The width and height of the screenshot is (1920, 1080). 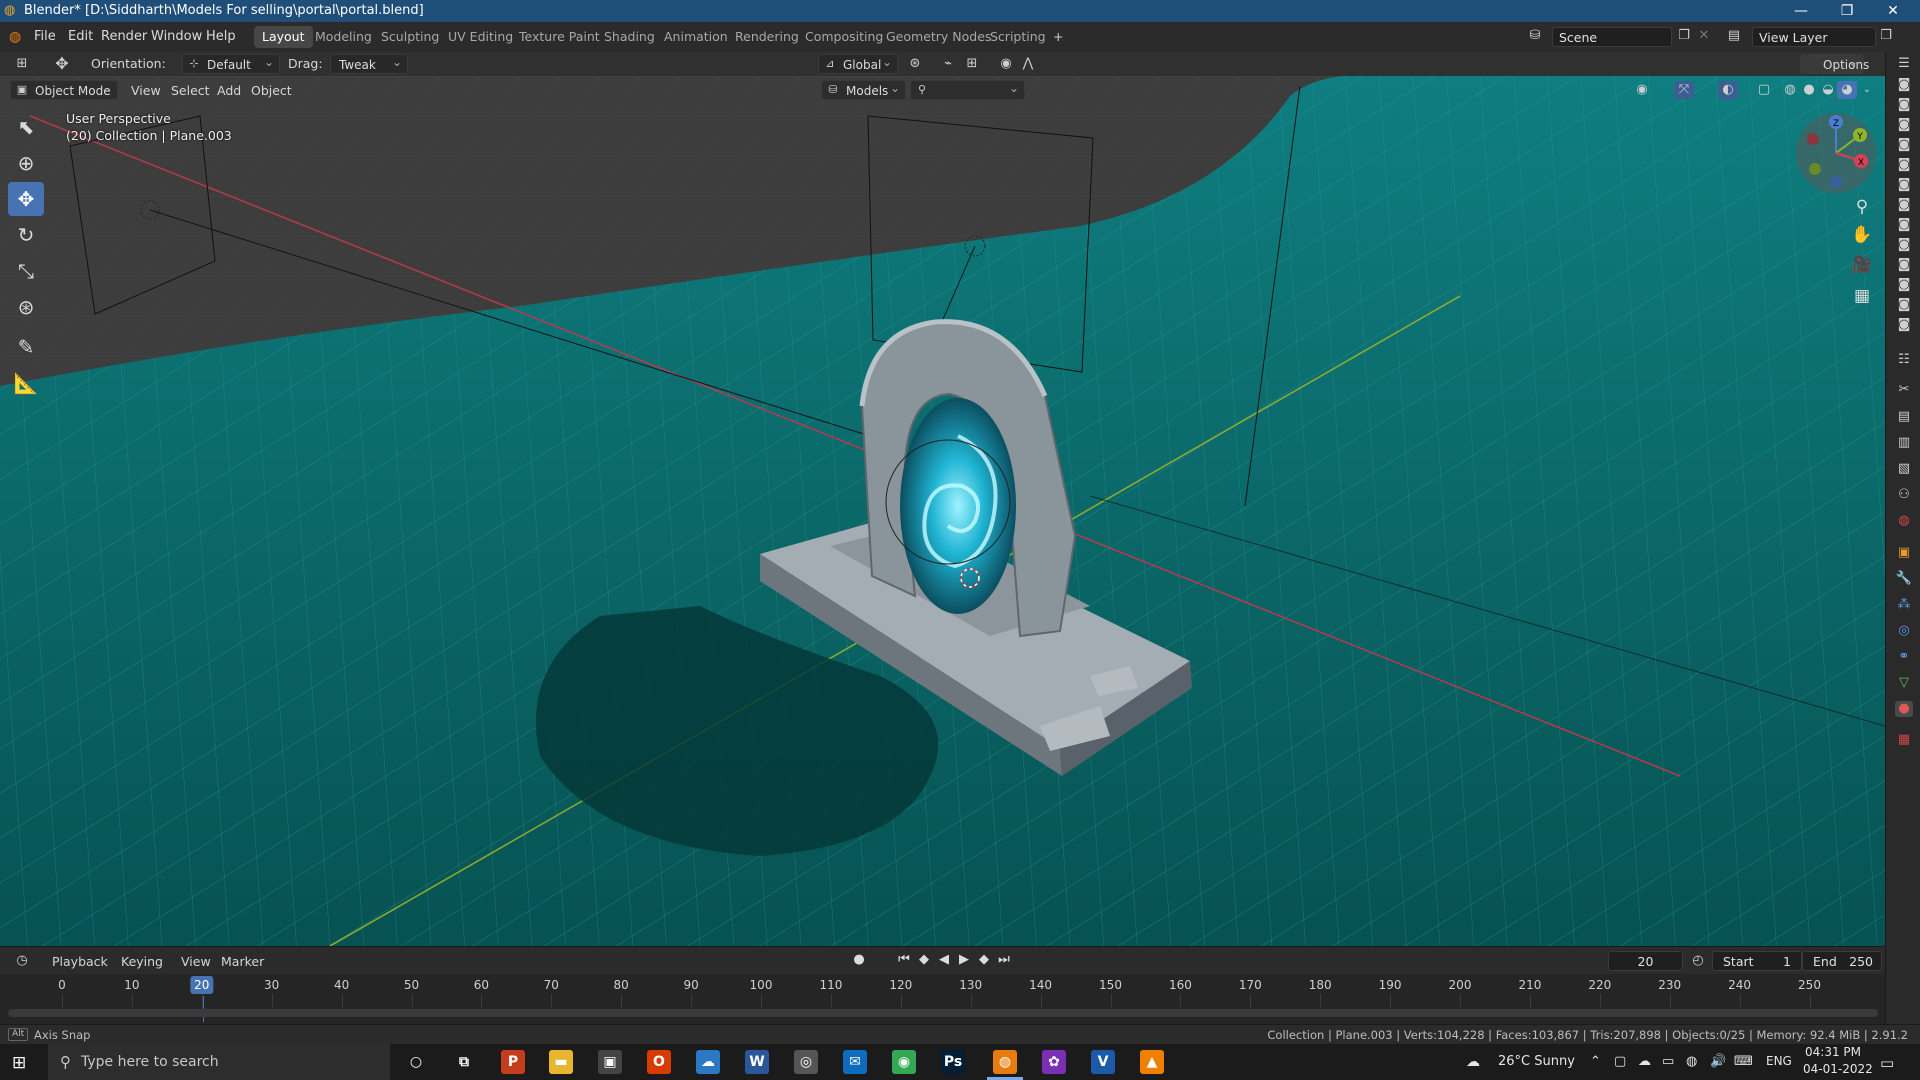 What do you see at coordinates (1904, 553) in the screenshot?
I see `object-properties-icon: ▣` at bounding box center [1904, 553].